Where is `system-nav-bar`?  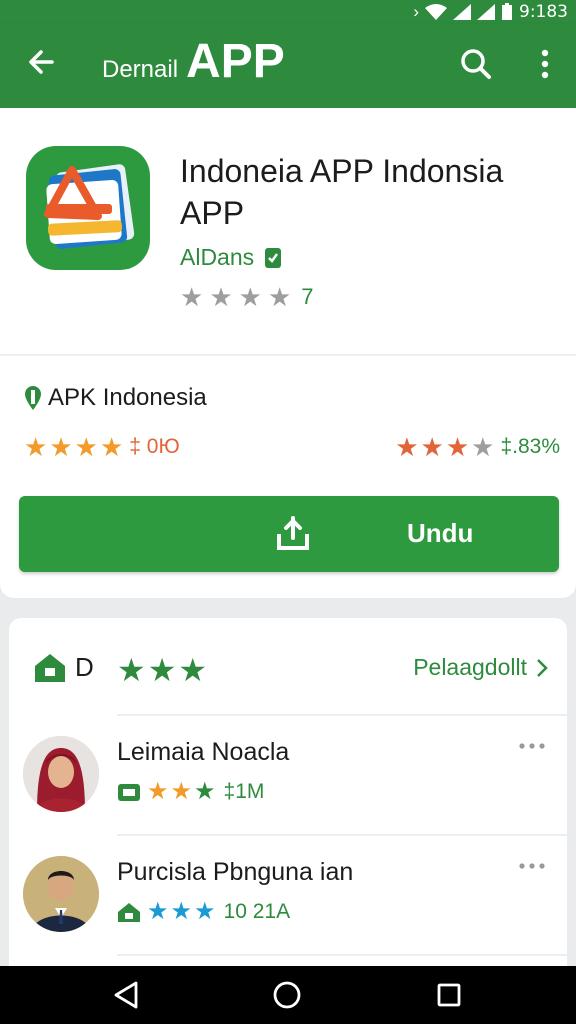
system-nav-bar is located at coordinates (288, 995).